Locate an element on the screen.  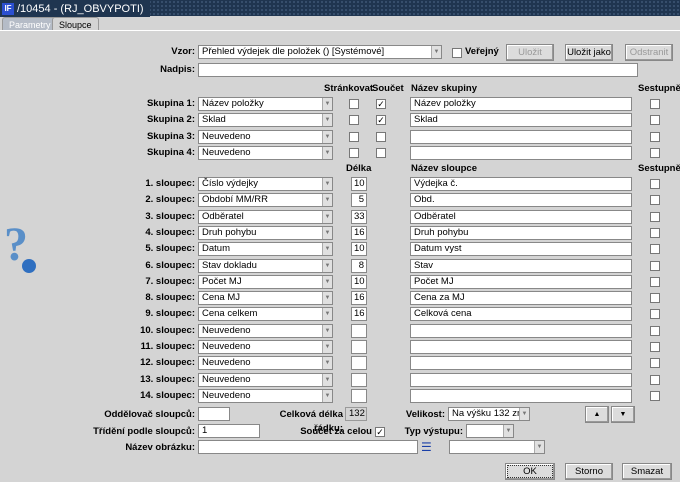
verejny-checkbox is located at coordinates (457, 53).